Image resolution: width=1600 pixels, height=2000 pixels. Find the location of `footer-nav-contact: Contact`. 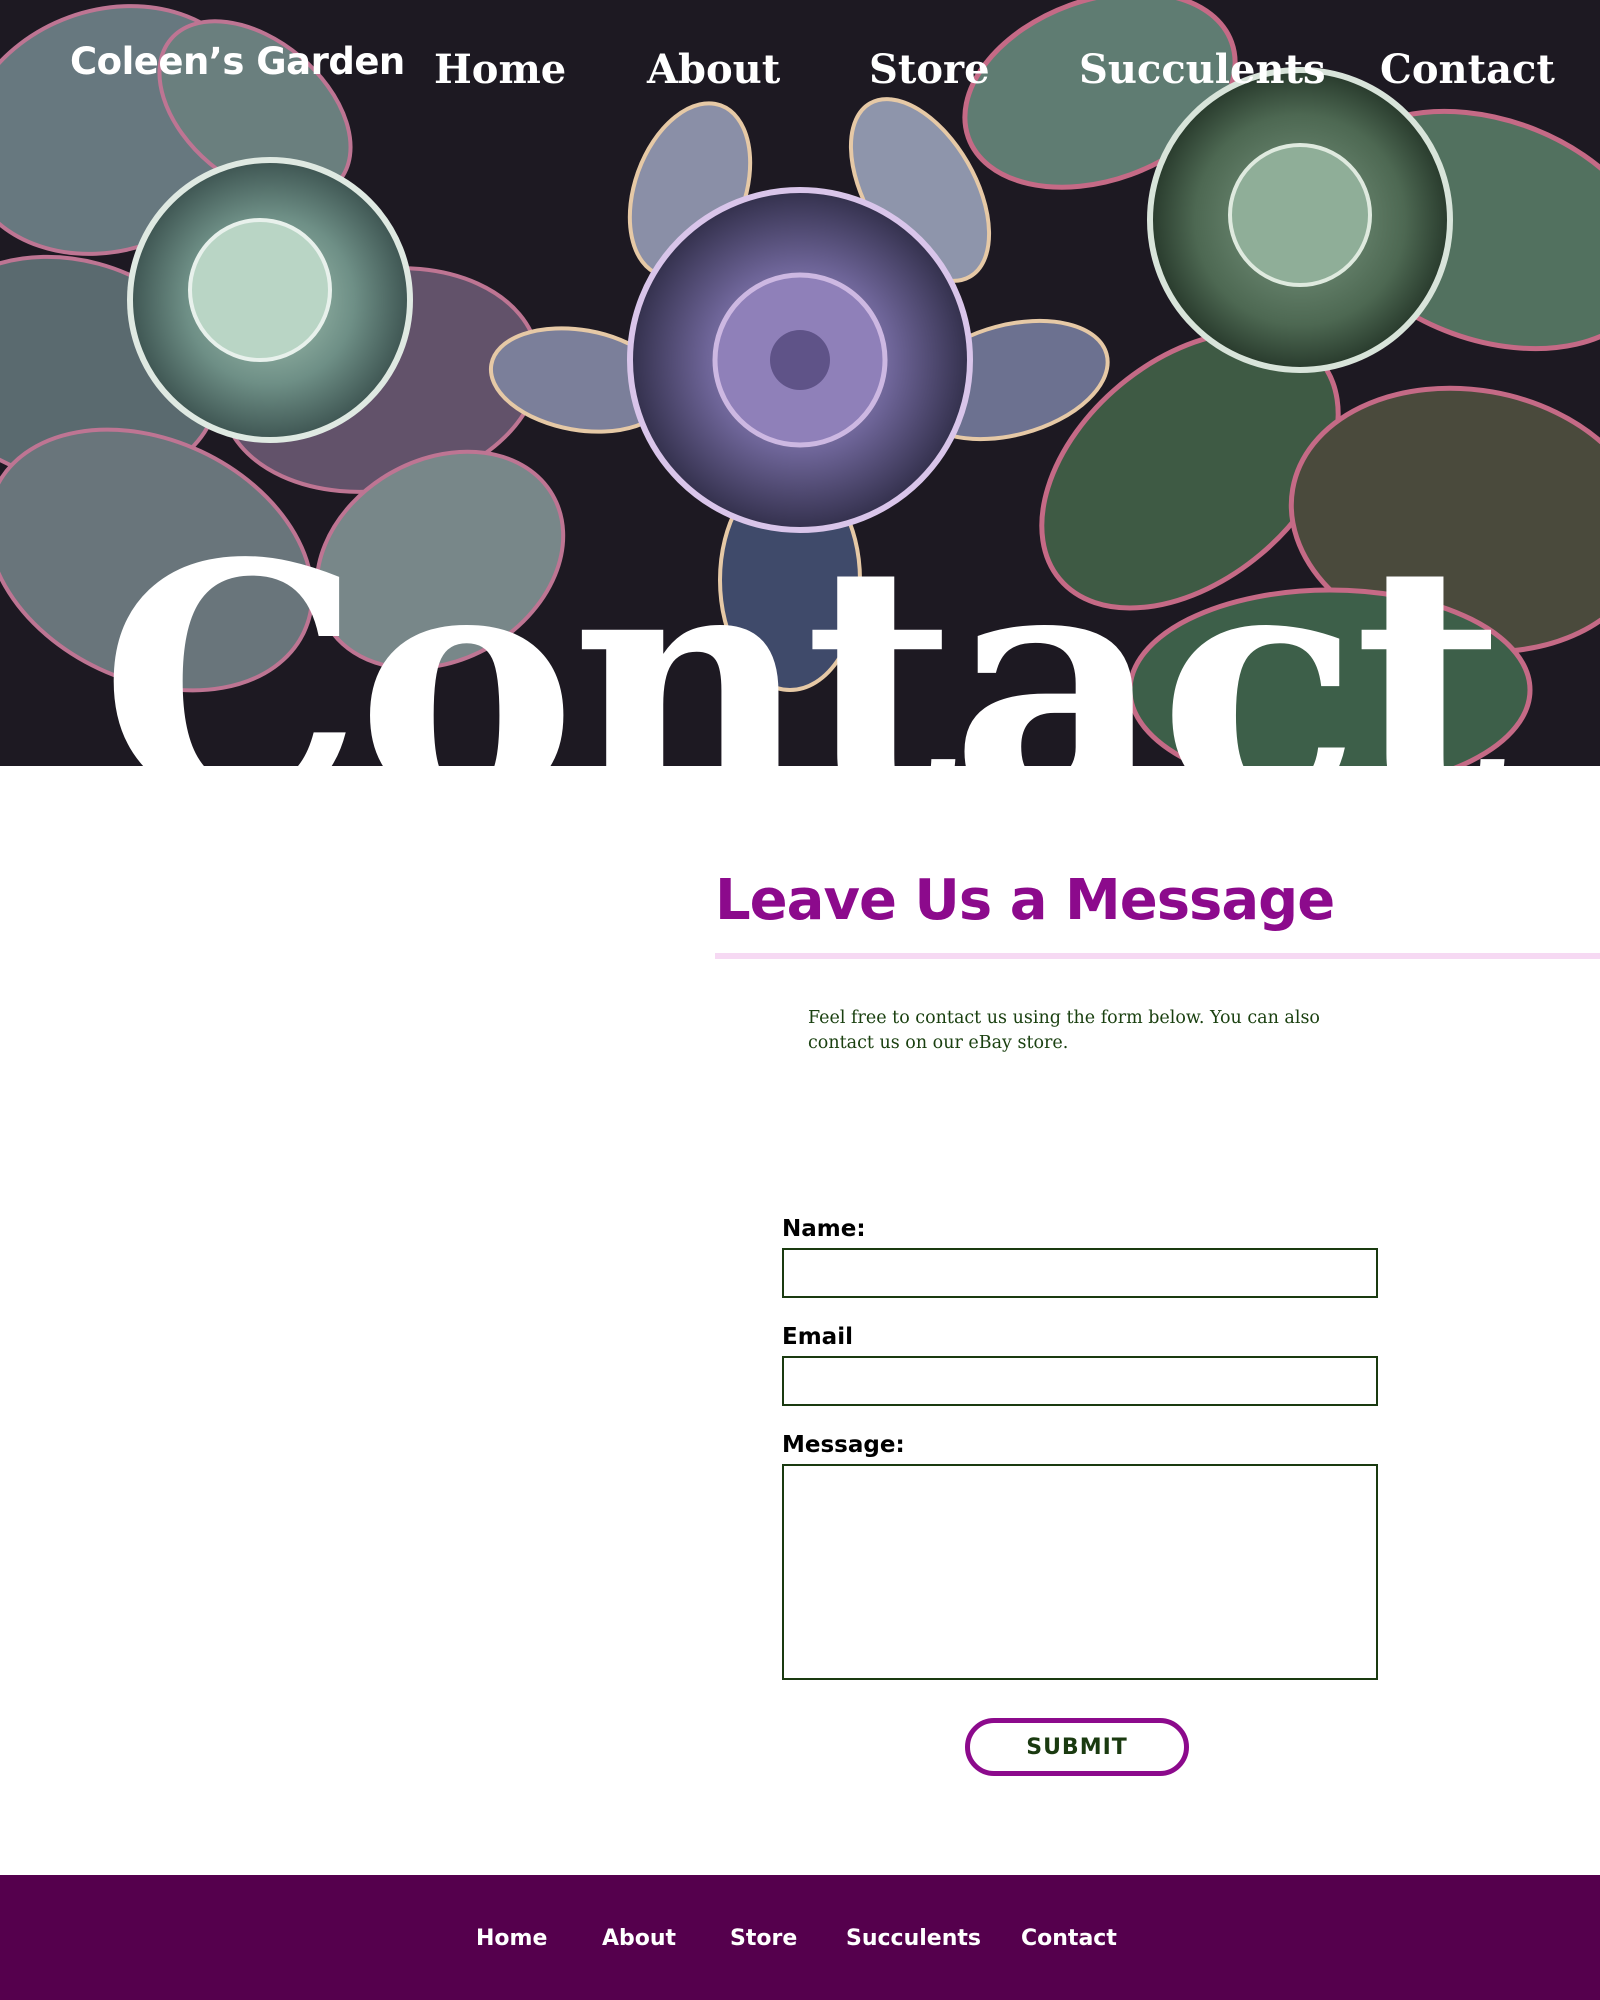

footer-nav-contact: Contact is located at coordinates (1069, 1938).